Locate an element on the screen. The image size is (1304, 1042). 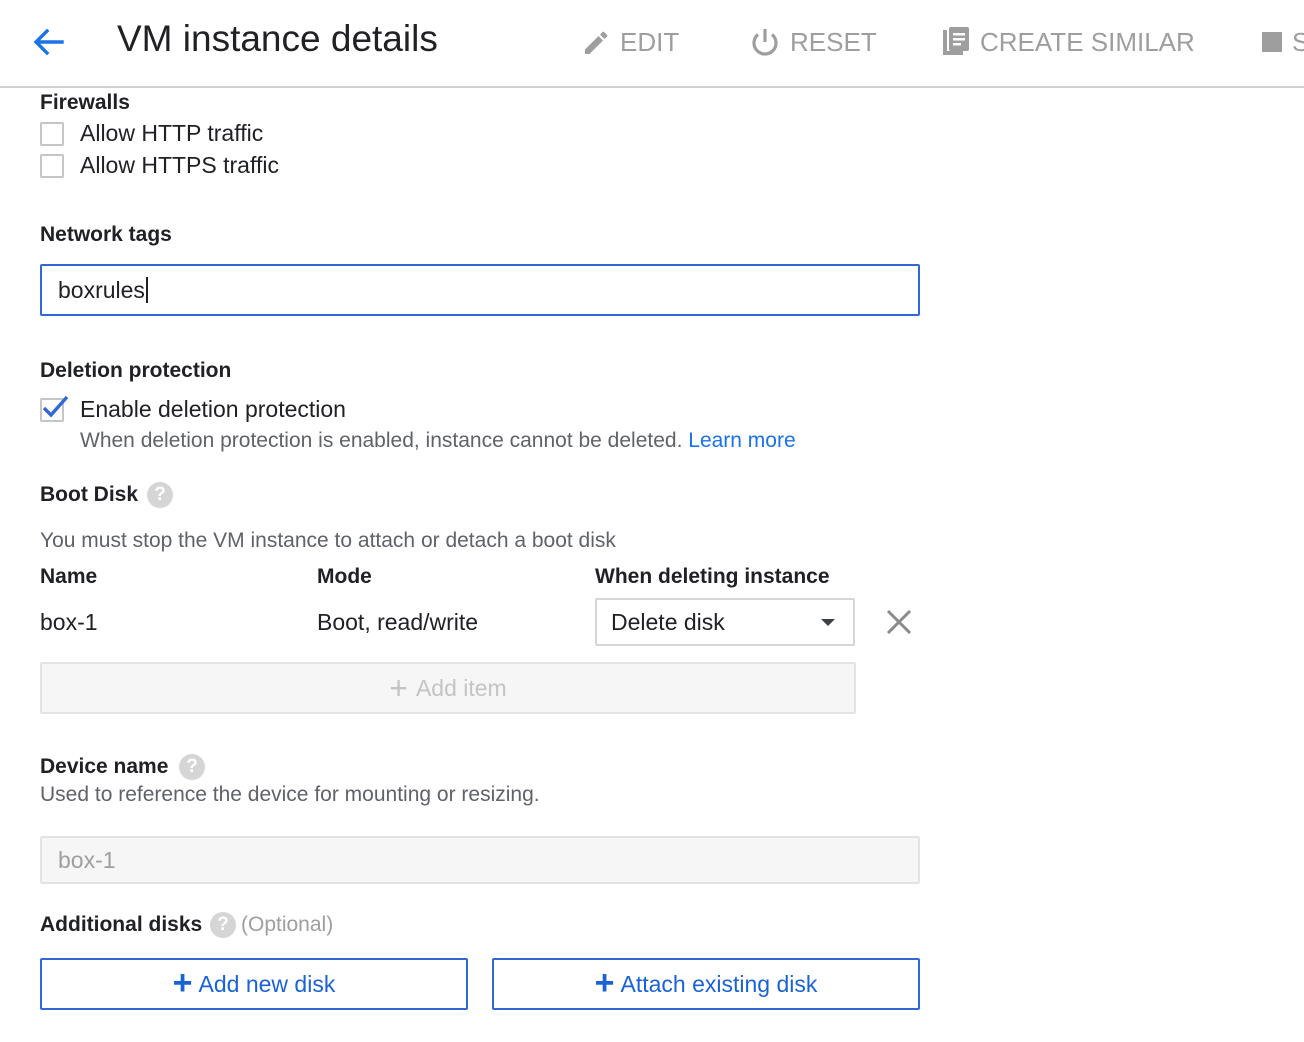
network-tags-title: Network tags is located at coordinates (106, 234).